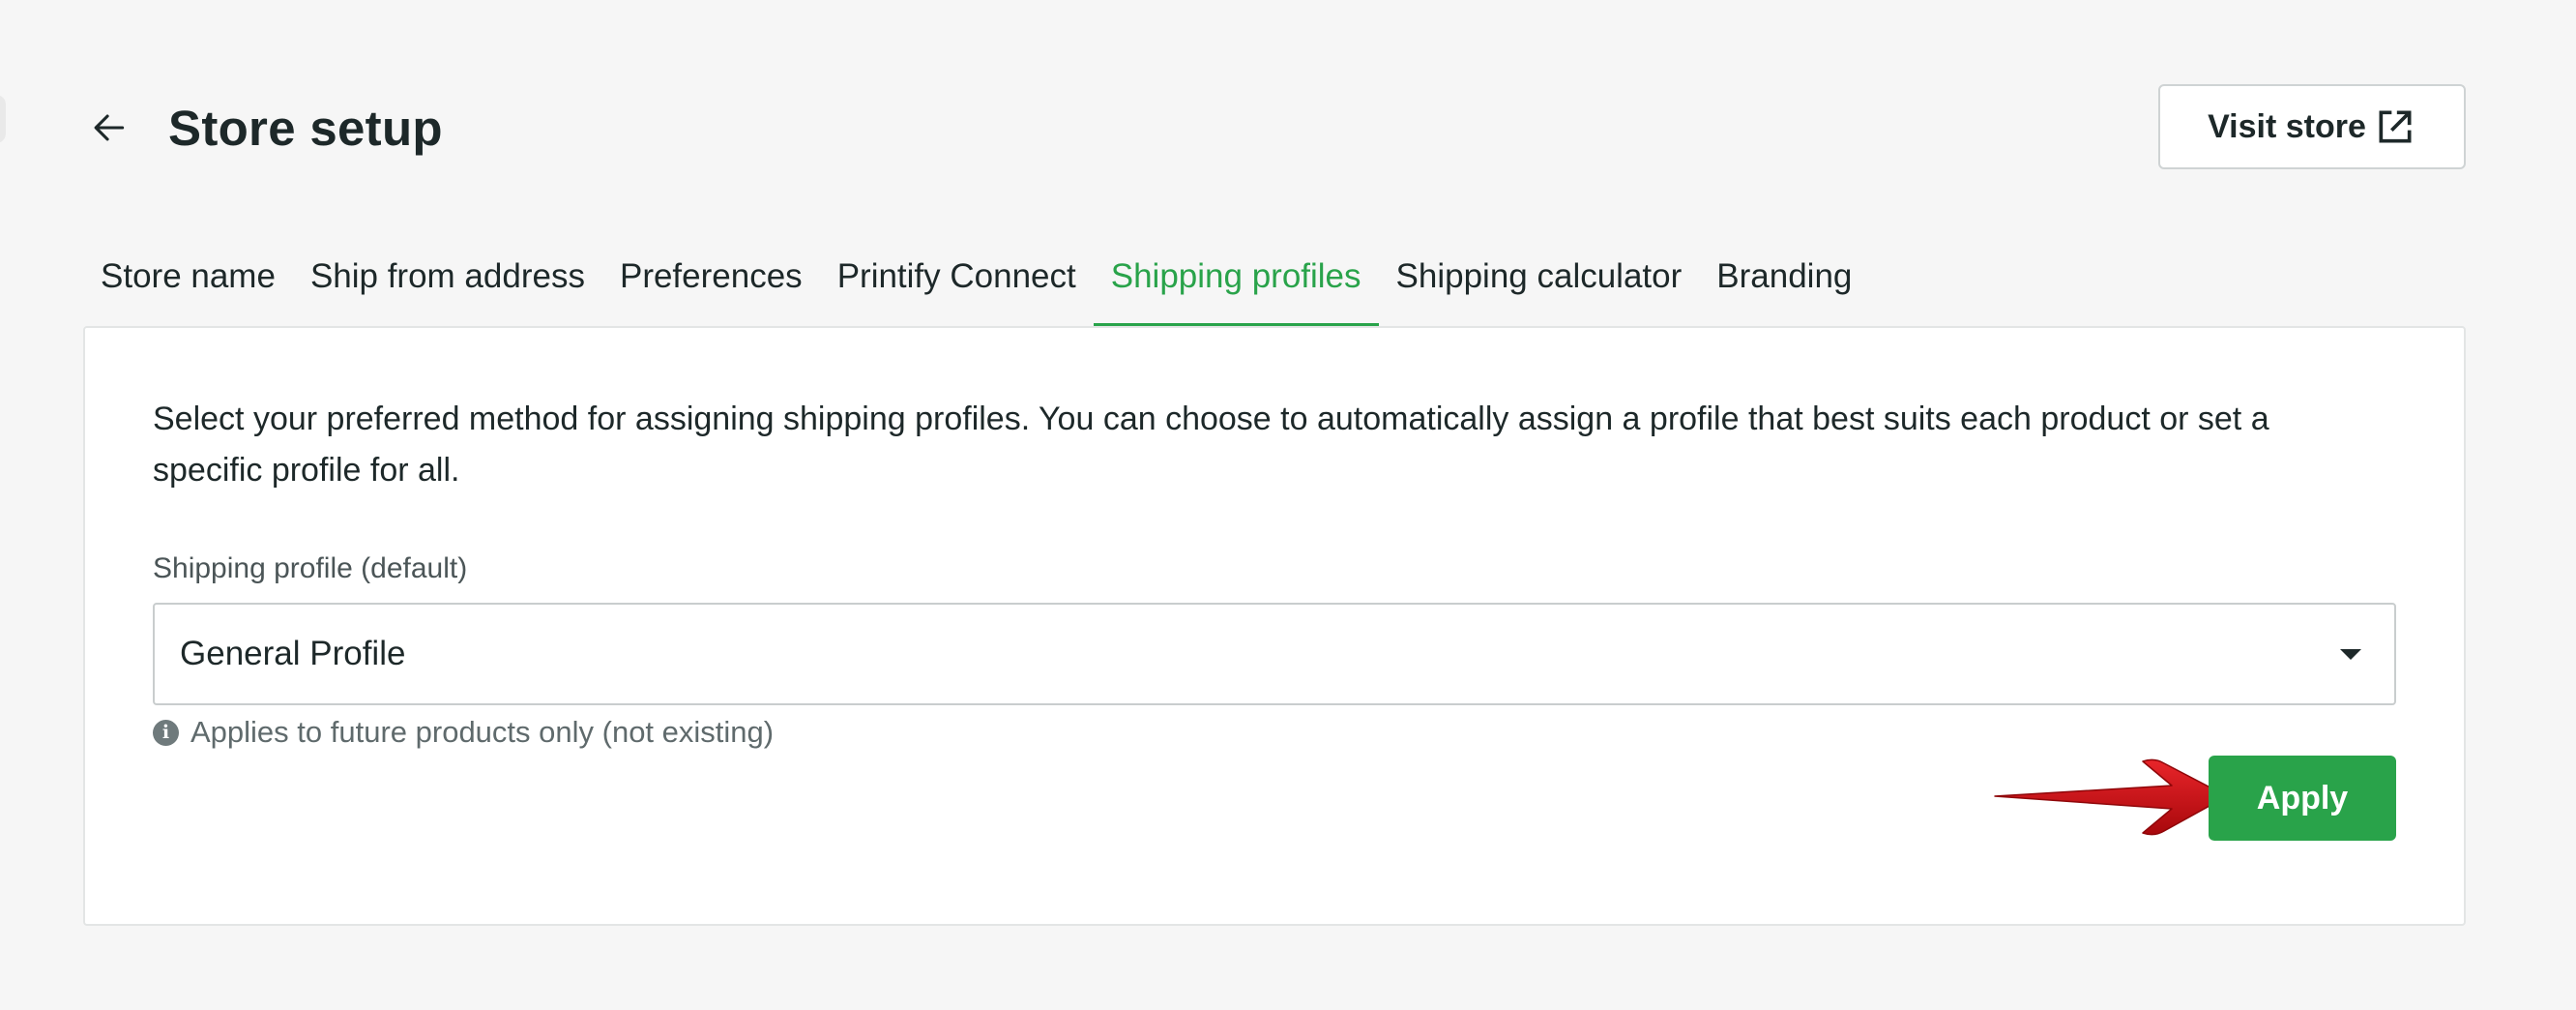  Describe the element at coordinates (188, 286) in the screenshot. I see `tab-store-name: Store name` at that location.